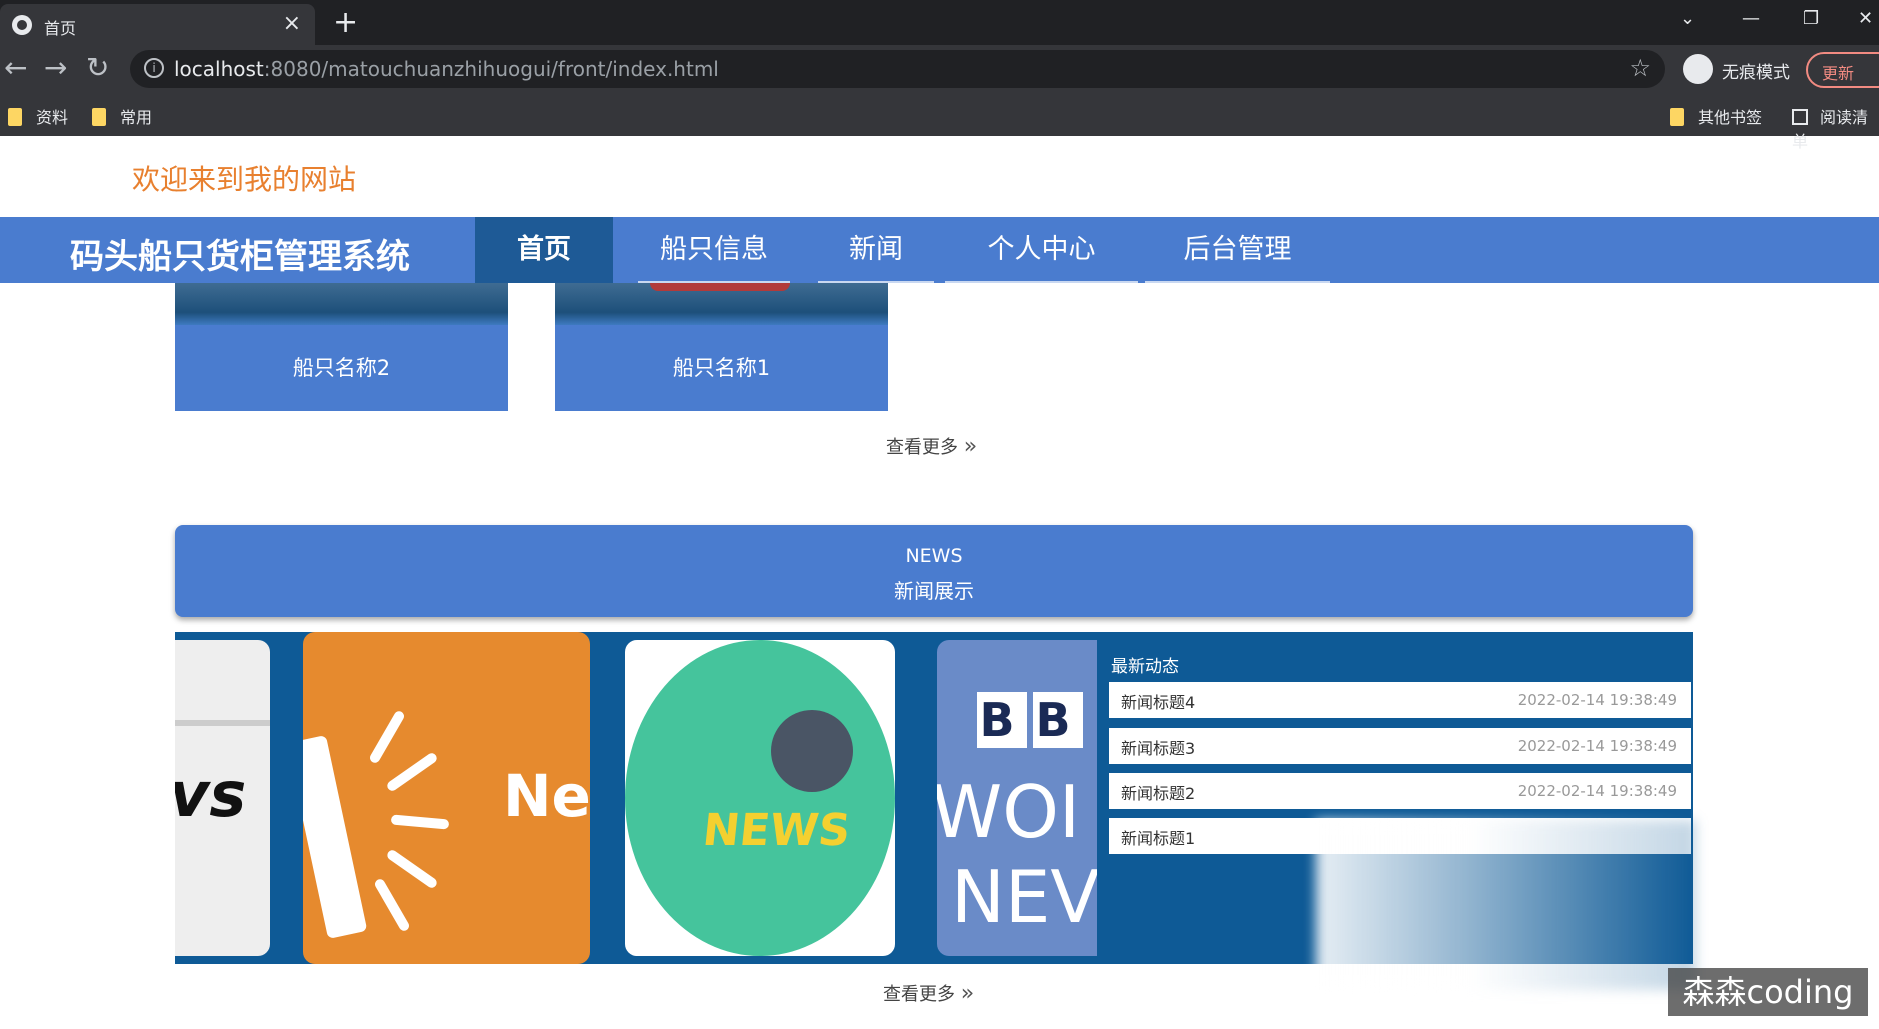 The height and width of the screenshot is (1029, 1879). What do you see at coordinates (240, 257) in the screenshot?
I see `site-title: 码头船只货柜管理系统` at bounding box center [240, 257].